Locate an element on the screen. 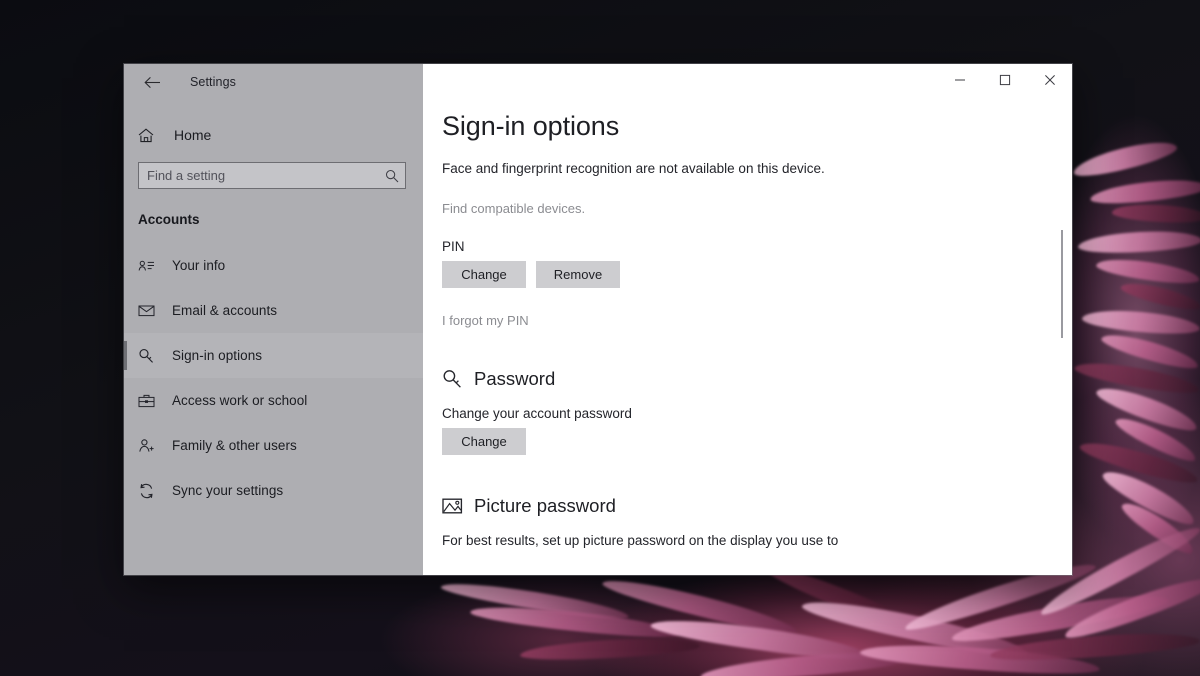 This screenshot has height=676, width=1200. briefcase-icon is located at coordinates (151, 401).